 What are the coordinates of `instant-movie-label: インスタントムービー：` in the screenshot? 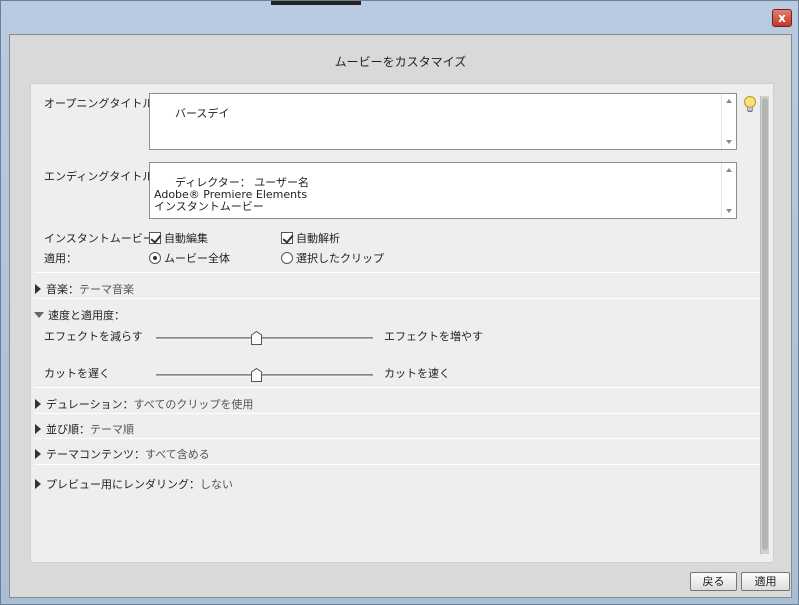 It's located at (104, 238).